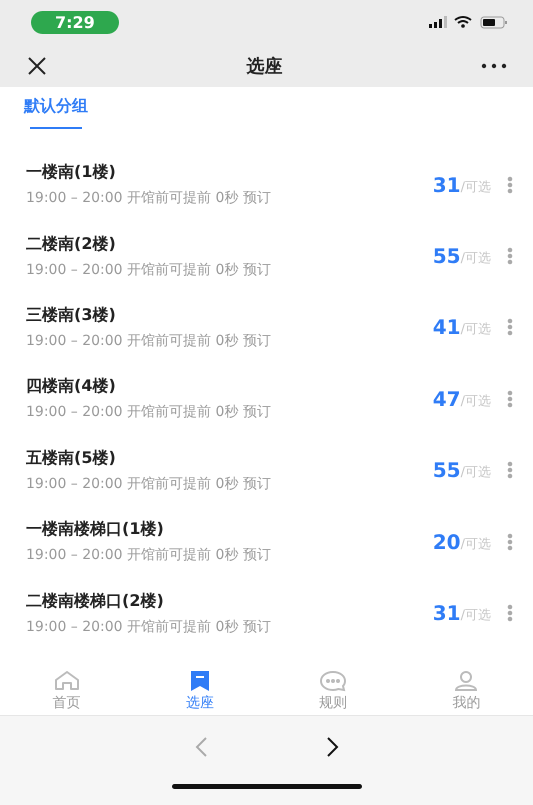  Describe the element at coordinates (333, 680) in the screenshot. I see `chat-icon` at that location.